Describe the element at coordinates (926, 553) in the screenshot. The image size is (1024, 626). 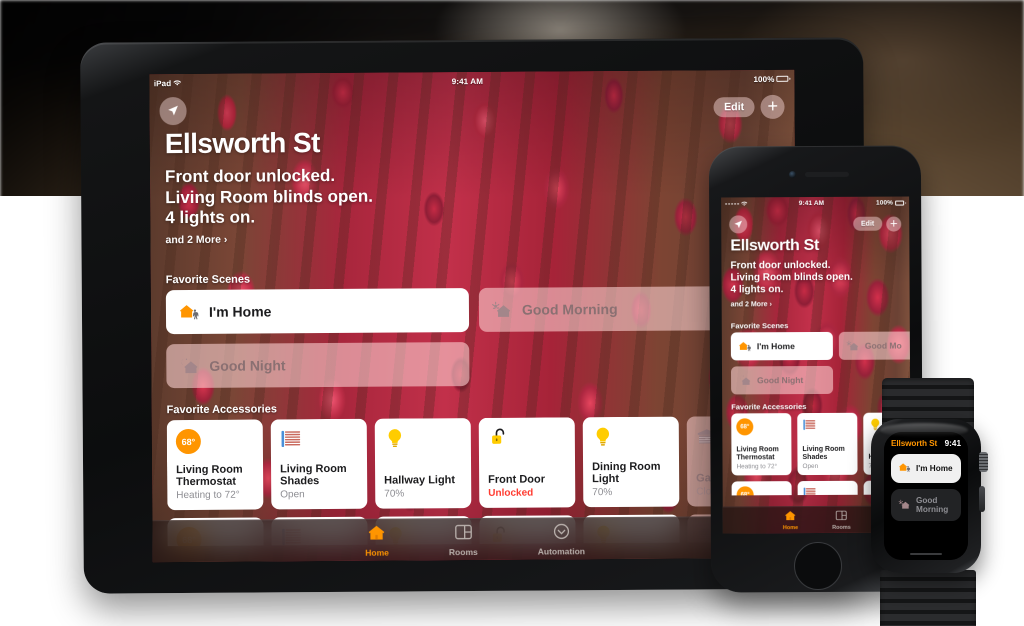
I see `watch-home-indicator` at that location.